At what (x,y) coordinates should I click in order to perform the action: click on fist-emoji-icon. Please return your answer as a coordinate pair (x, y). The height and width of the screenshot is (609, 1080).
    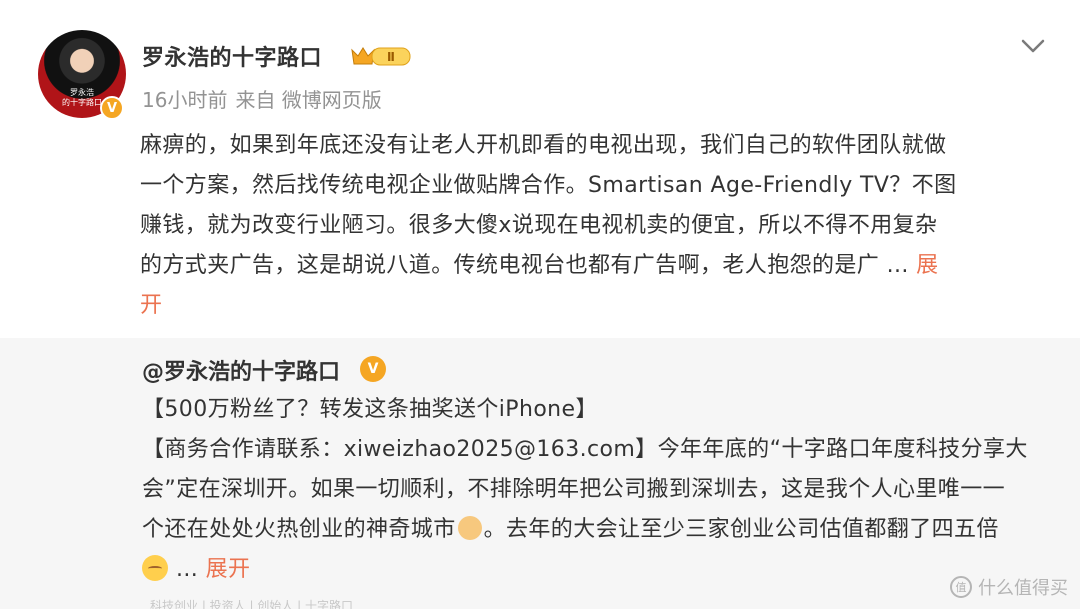
    Looking at the image, I should click on (469, 528).